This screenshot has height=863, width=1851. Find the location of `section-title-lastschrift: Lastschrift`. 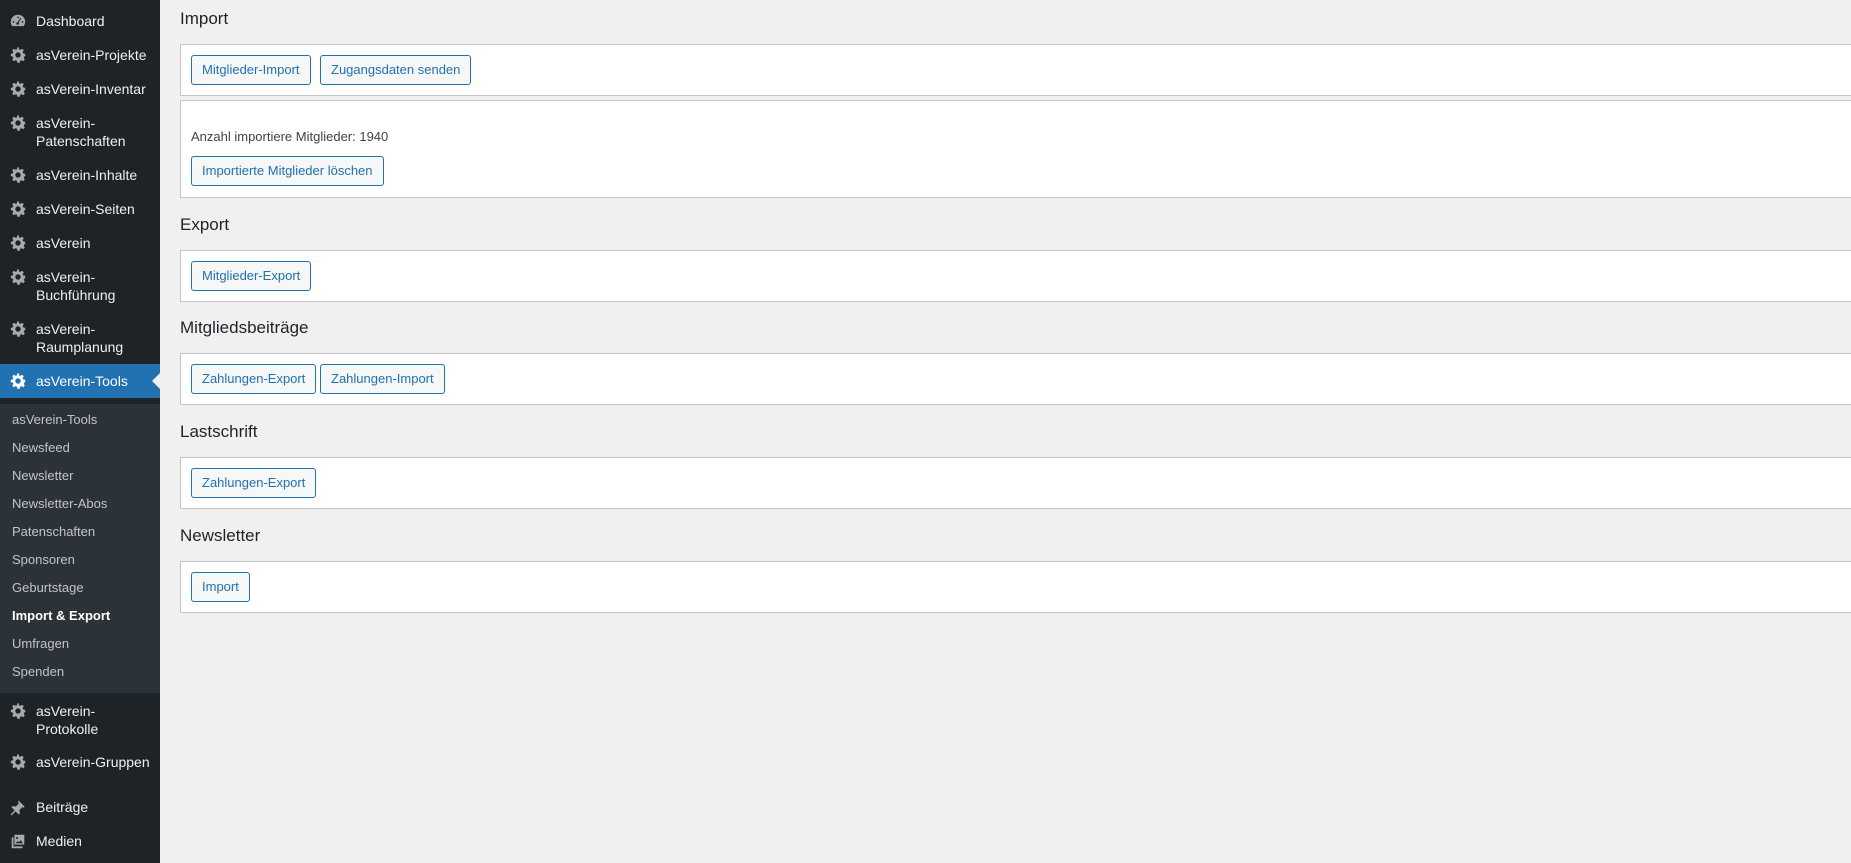

section-title-lastschrift: Lastschrift is located at coordinates (219, 431).